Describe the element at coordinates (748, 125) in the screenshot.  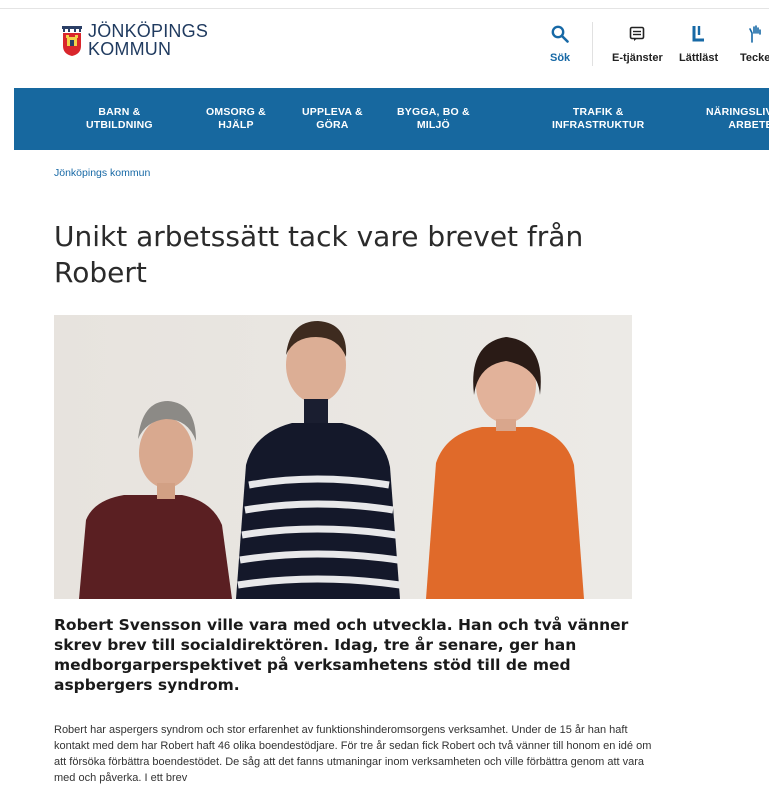
I see `nav-item-line2: ARBETE` at that location.